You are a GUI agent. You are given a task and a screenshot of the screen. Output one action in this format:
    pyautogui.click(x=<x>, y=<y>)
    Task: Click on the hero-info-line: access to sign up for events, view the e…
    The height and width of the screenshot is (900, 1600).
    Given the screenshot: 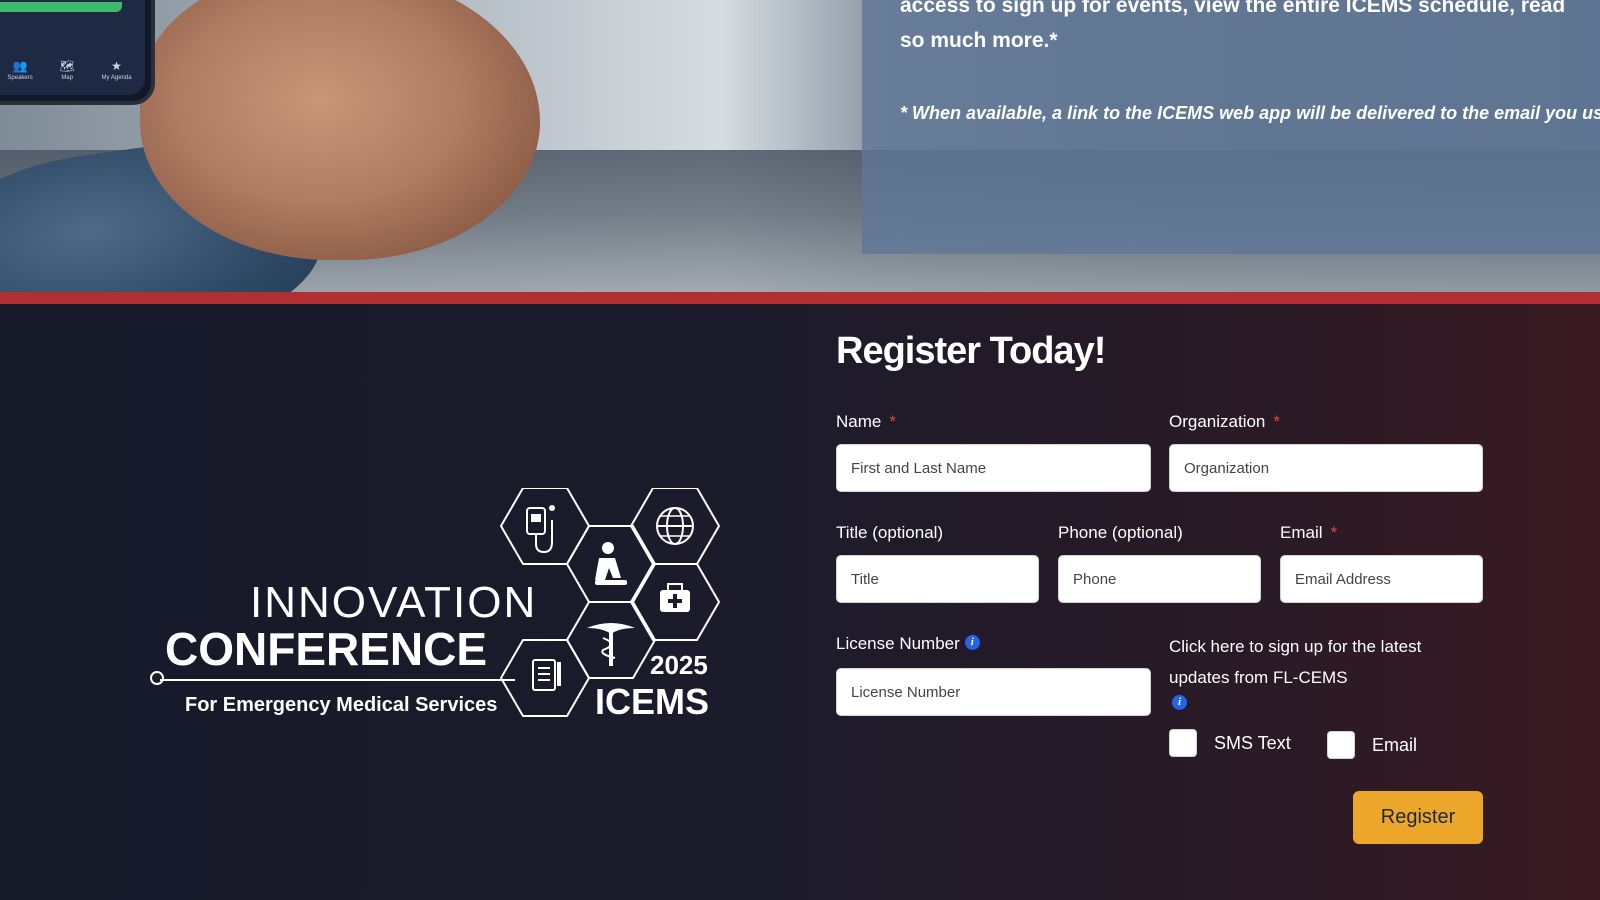 What is the action you would take?
    pyautogui.click(x=1233, y=8)
    